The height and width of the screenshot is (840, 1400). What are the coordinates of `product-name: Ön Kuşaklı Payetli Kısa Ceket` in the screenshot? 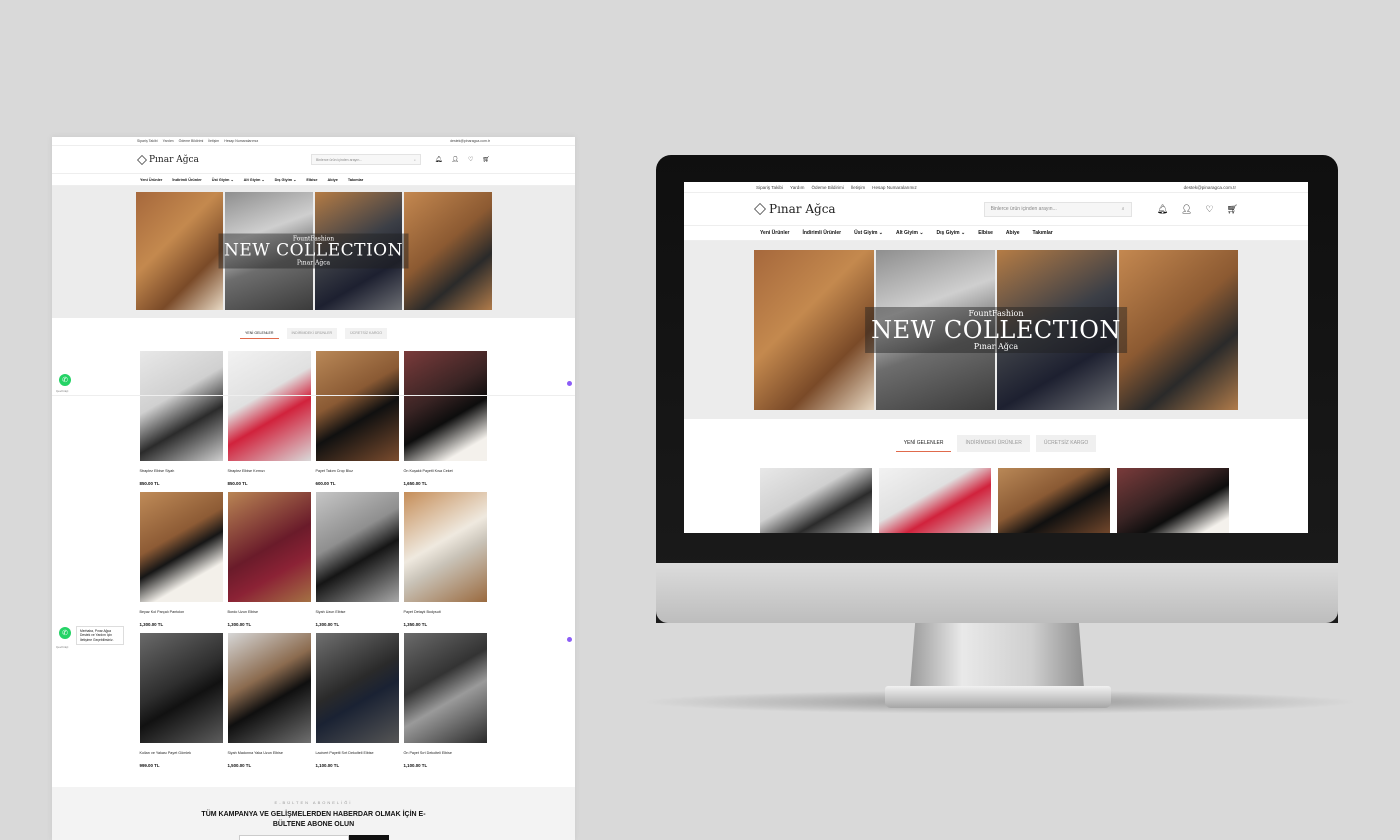 It's located at (445, 471).